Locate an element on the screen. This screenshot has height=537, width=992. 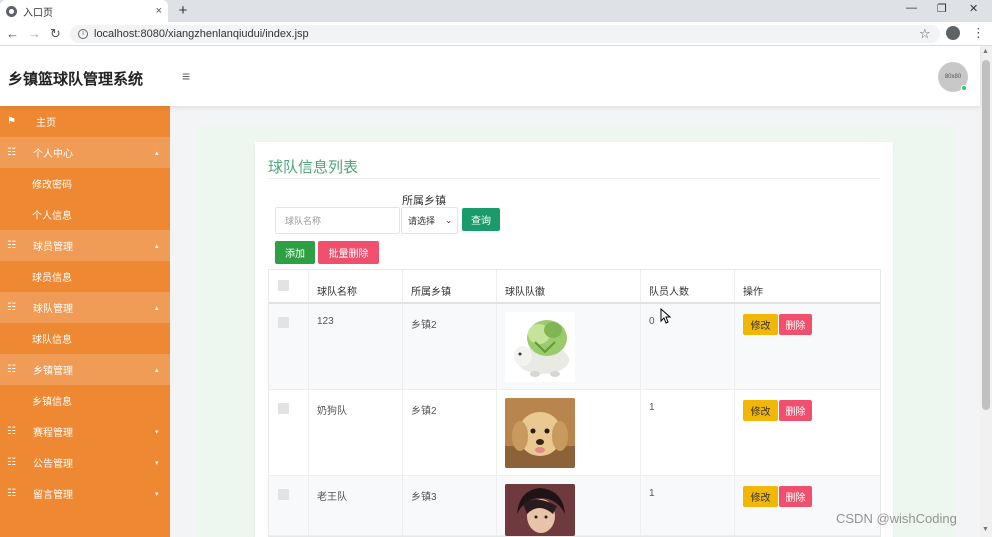
member-count: 1 is located at coordinates (652, 407).